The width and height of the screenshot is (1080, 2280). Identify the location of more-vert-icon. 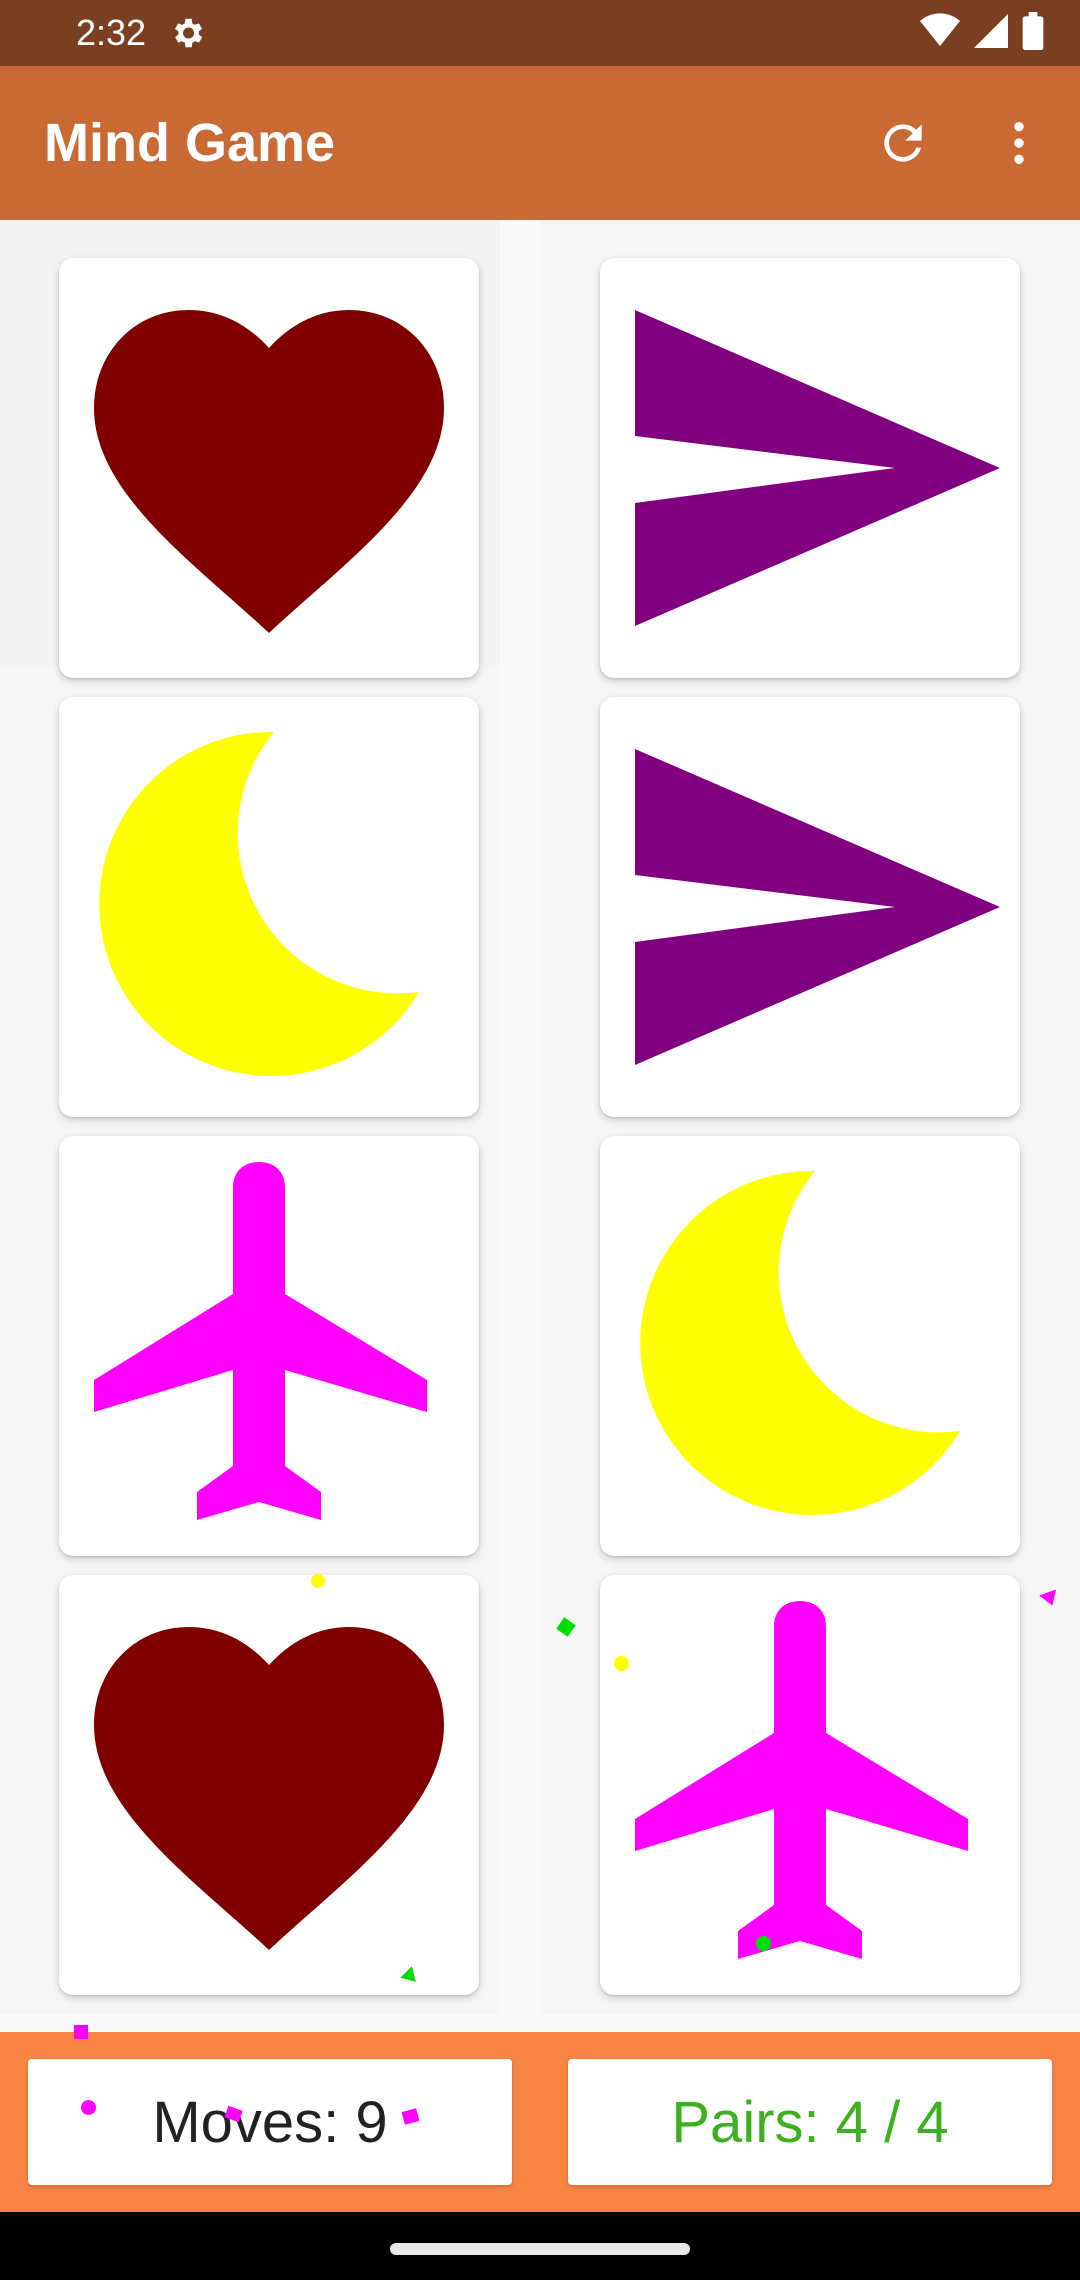
(1019, 143).